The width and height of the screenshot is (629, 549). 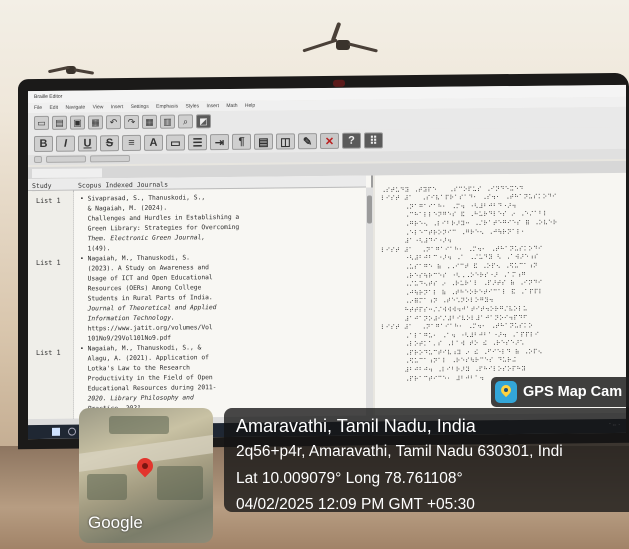 What do you see at coordinates (197, 142) in the screenshot?
I see `list-icon: ☰` at bounding box center [197, 142].